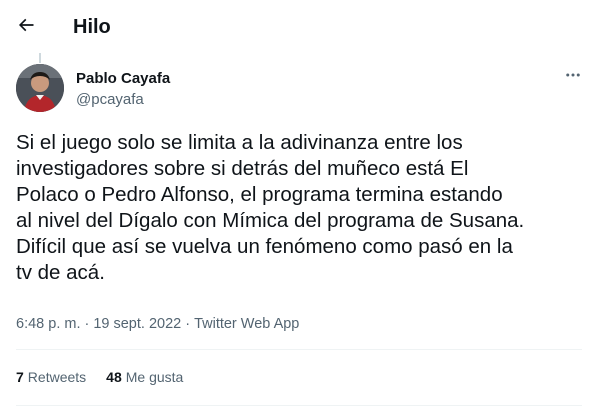  Describe the element at coordinates (246, 324) in the screenshot. I see `tweet-source: Twitter Web App` at that location.